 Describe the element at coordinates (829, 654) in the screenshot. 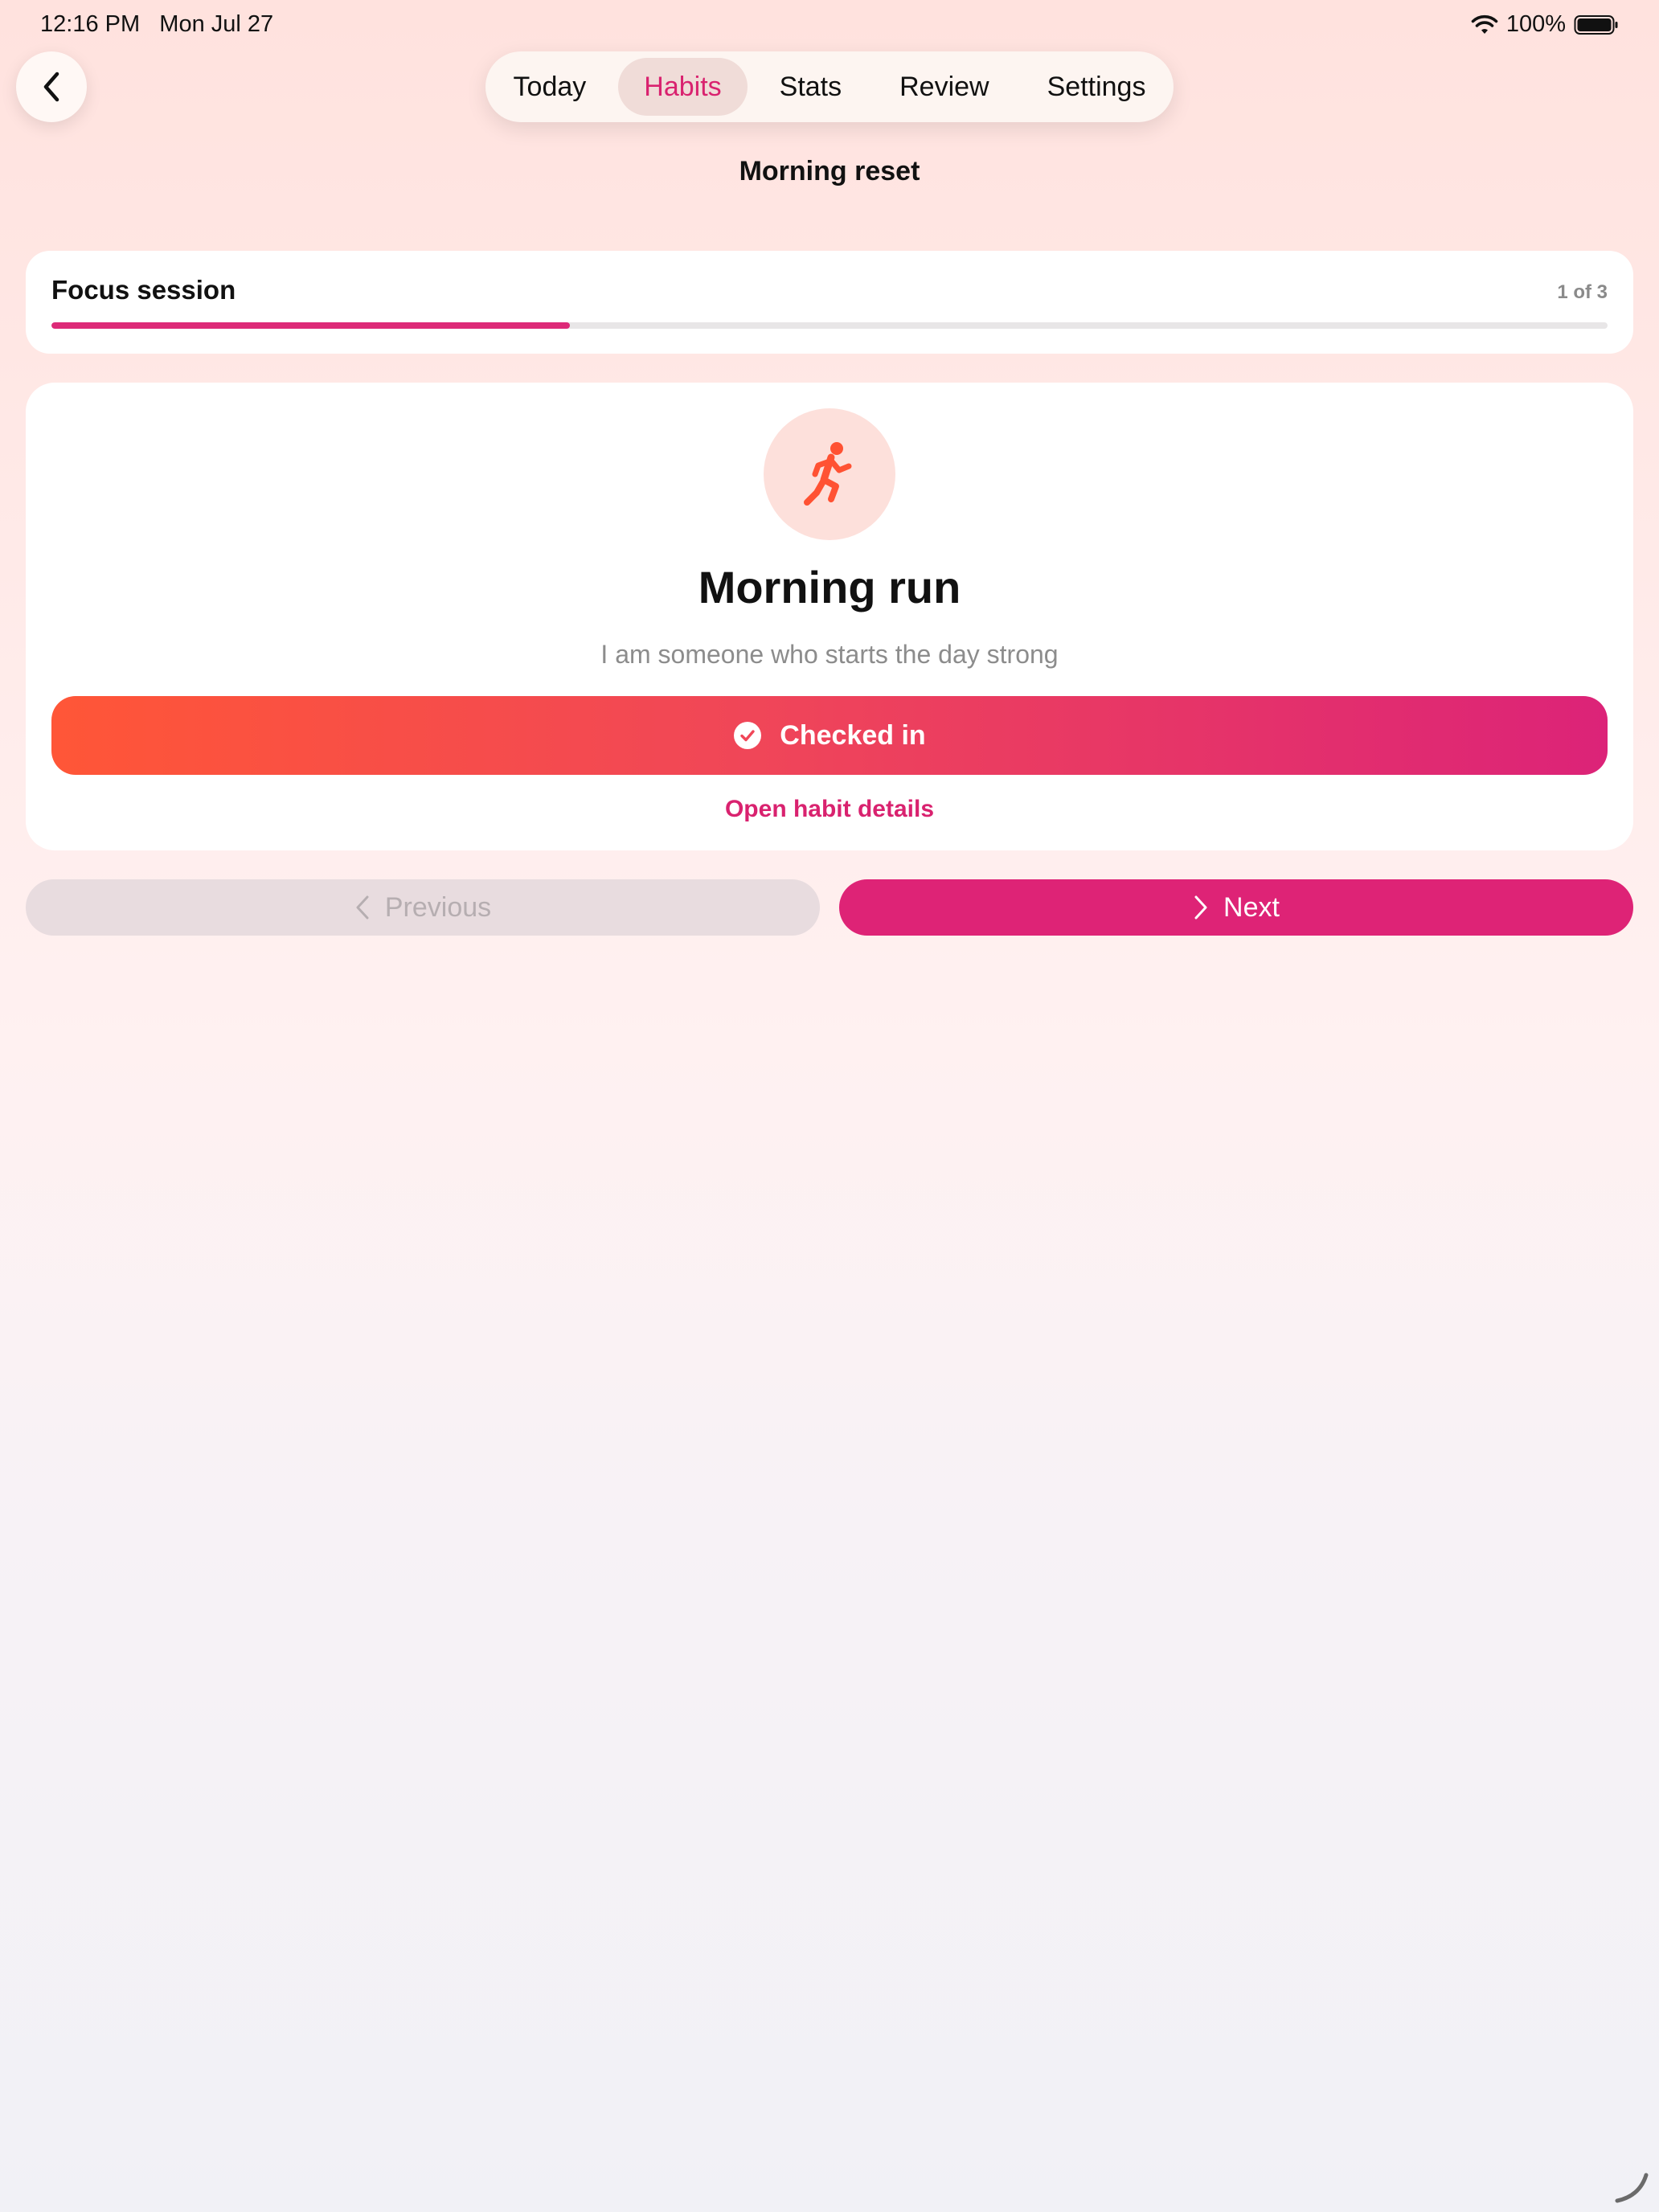

I see `habit-identity-statement: I am someone who starts the day strong` at that location.